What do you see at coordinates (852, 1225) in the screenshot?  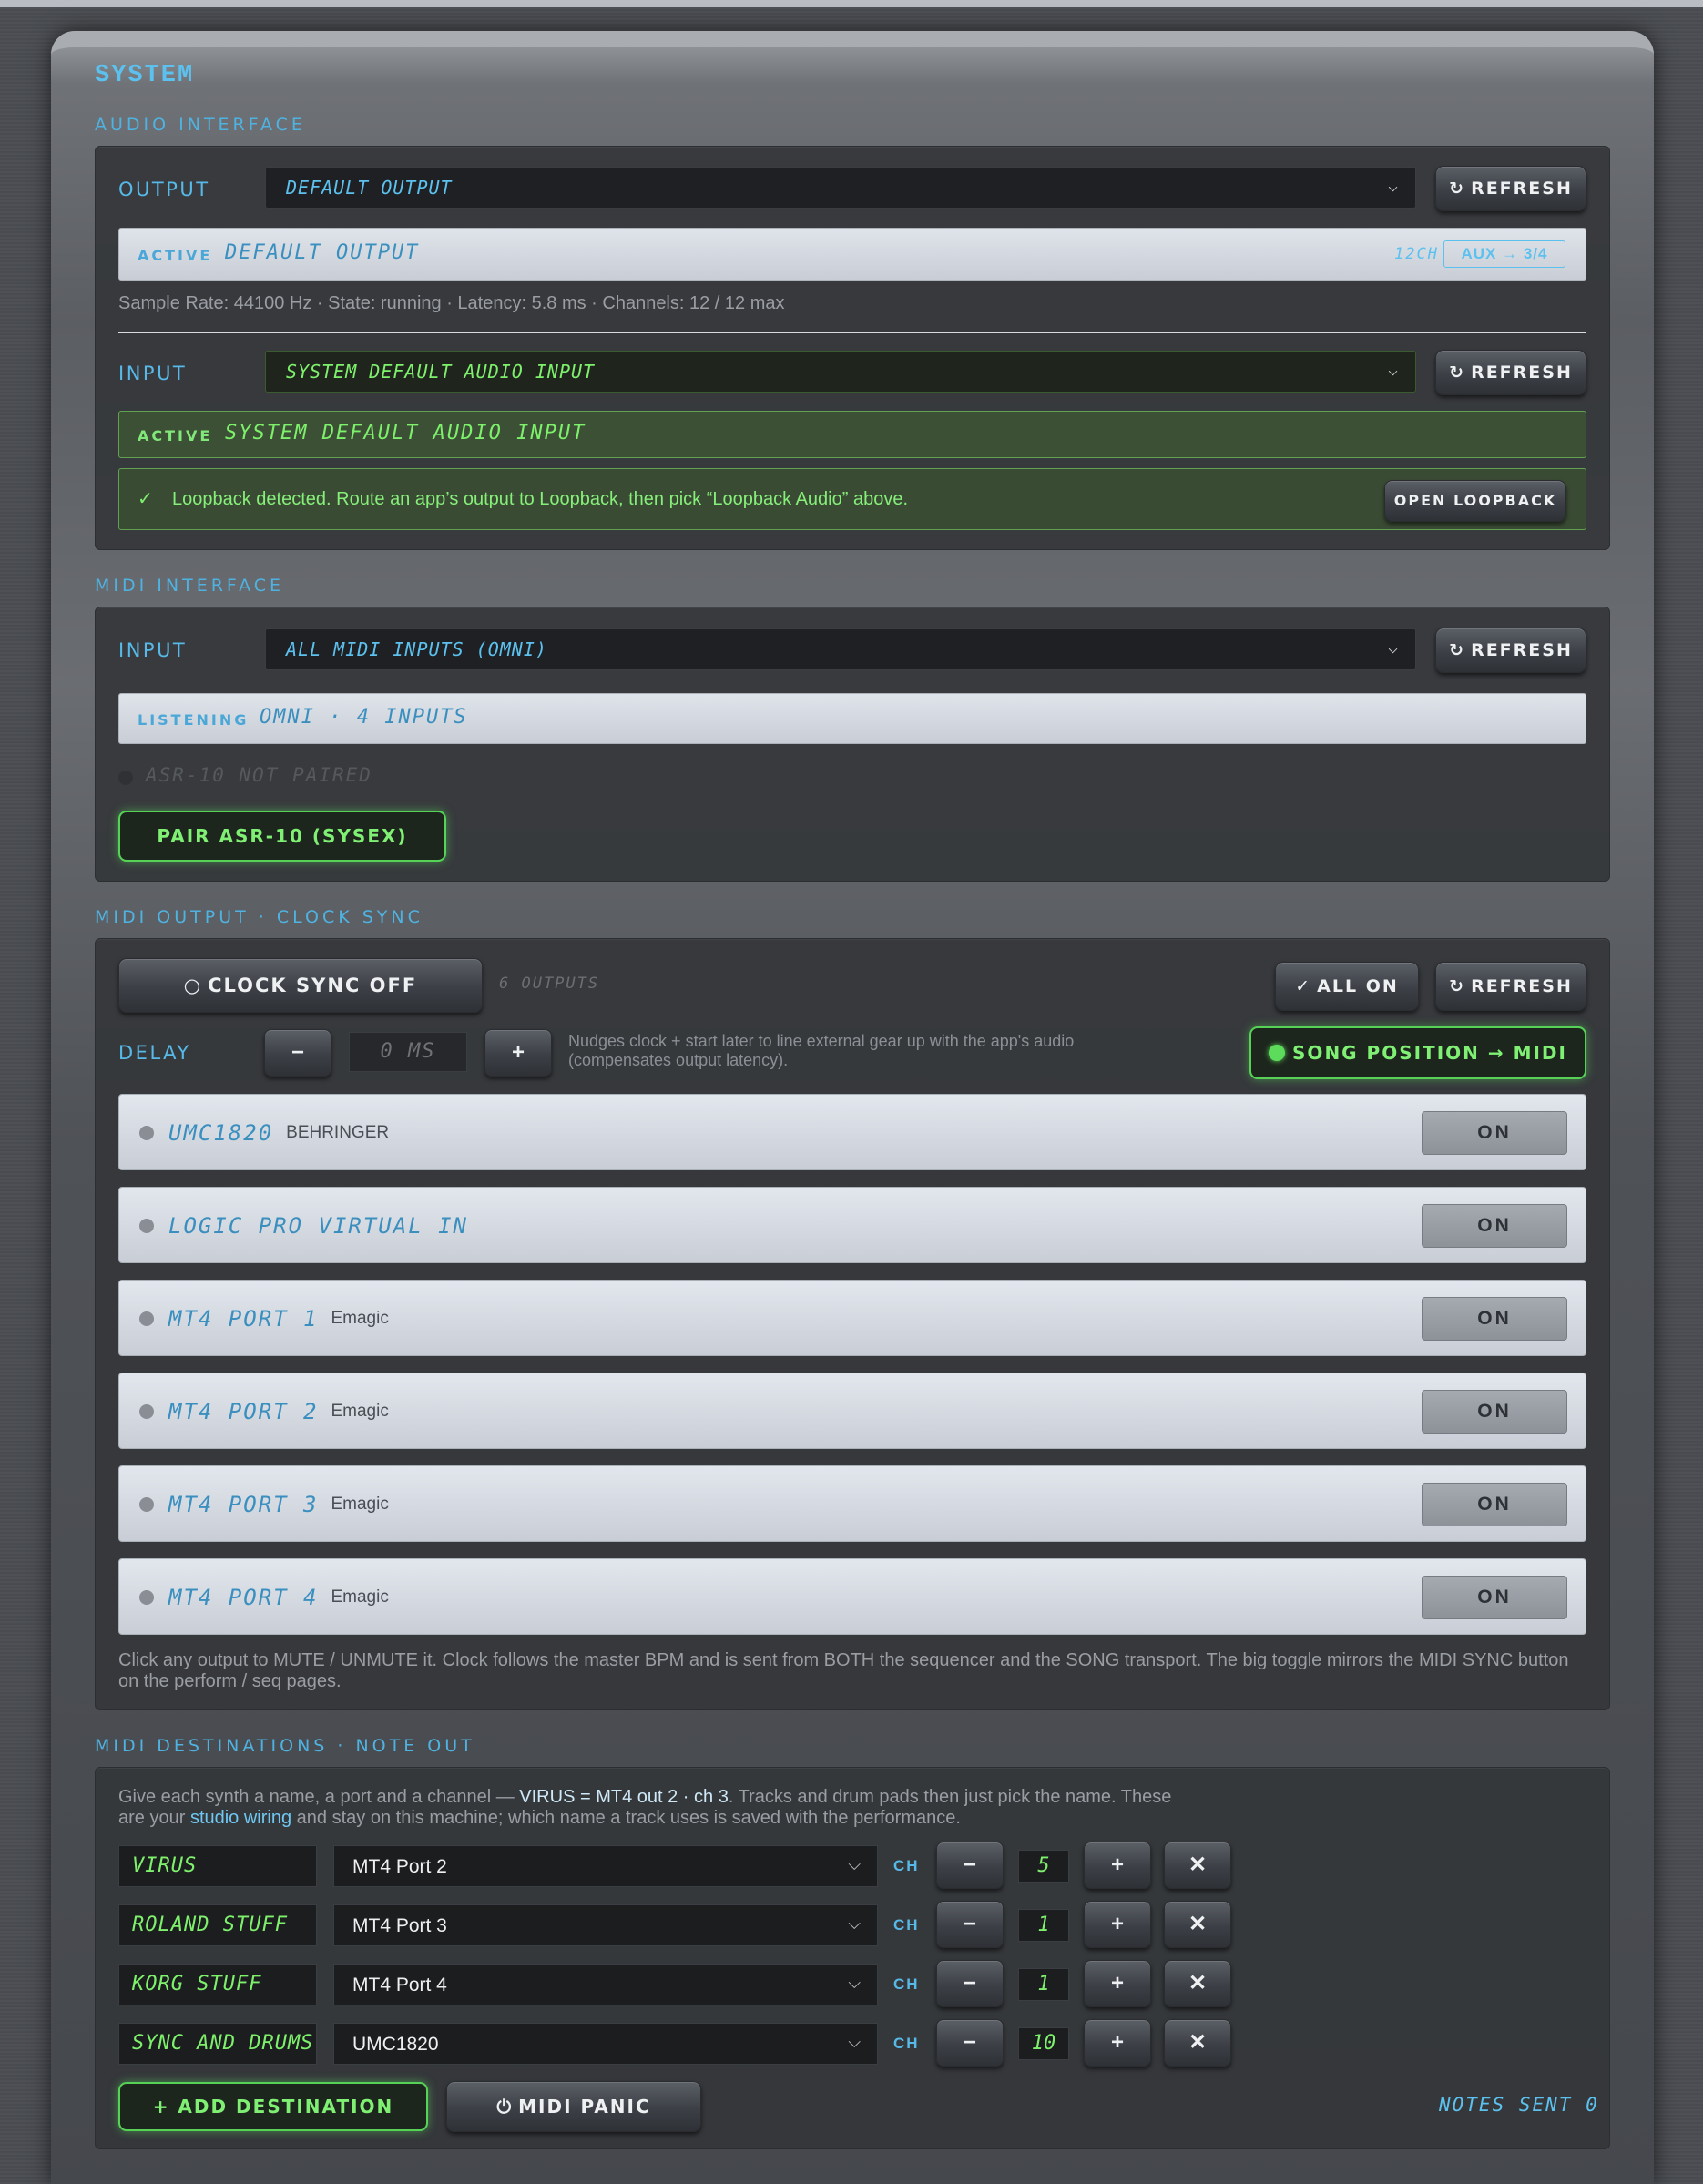 I see `midi-output-row: LOGIC PRO VIRTUAL IN ON` at bounding box center [852, 1225].